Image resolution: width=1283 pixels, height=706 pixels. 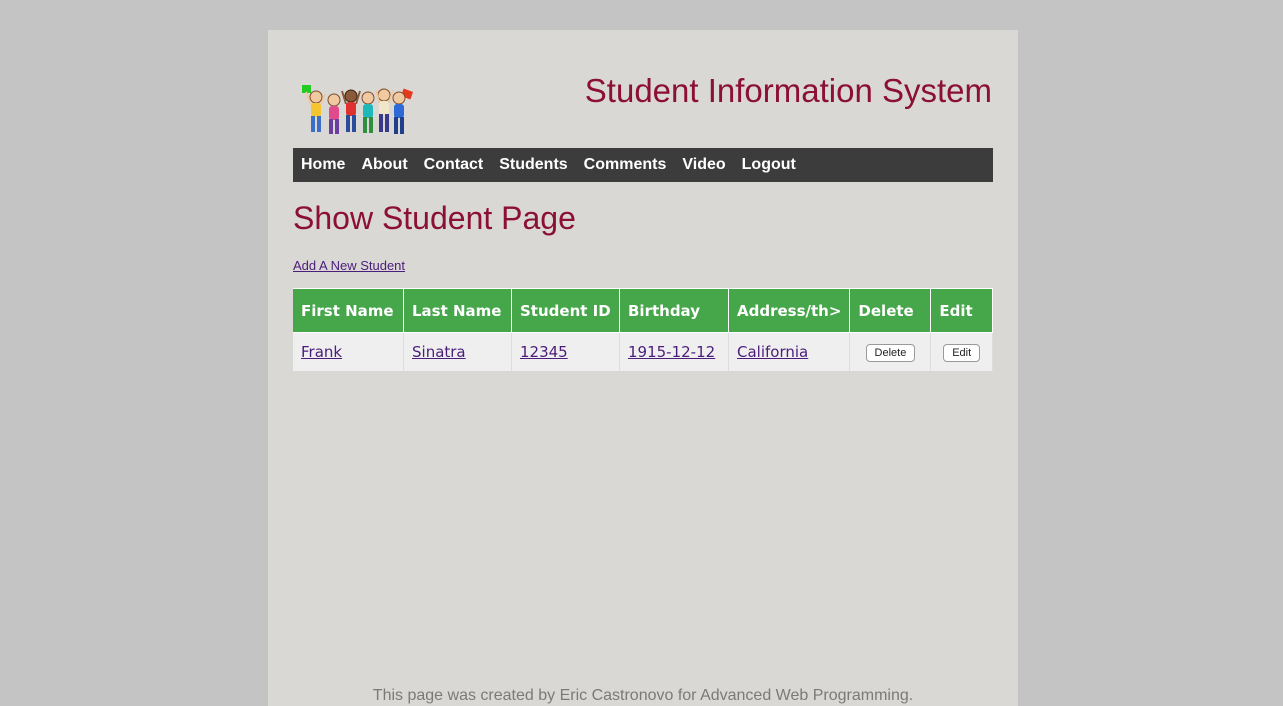 What do you see at coordinates (789, 310) in the screenshot?
I see `column-header-address: Address/th>` at bounding box center [789, 310].